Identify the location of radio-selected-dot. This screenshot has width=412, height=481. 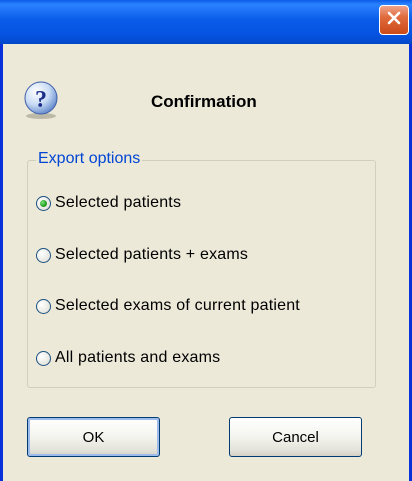
(43, 203).